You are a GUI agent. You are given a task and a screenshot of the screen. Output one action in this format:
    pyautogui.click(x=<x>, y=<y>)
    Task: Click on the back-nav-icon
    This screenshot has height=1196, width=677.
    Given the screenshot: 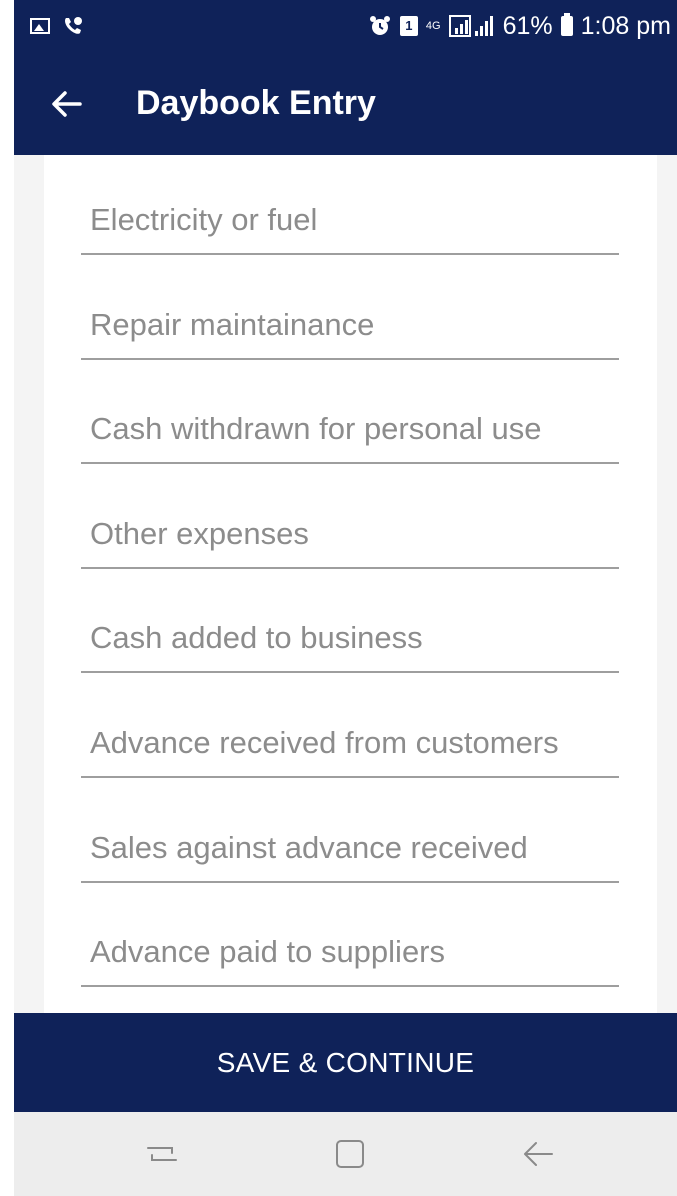 What is the action you would take?
    pyautogui.click(x=538, y=1154)
    